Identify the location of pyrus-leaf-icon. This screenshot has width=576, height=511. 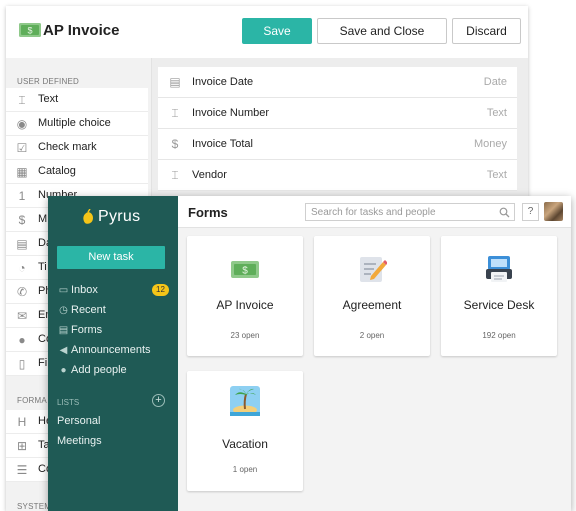
(88, 216).